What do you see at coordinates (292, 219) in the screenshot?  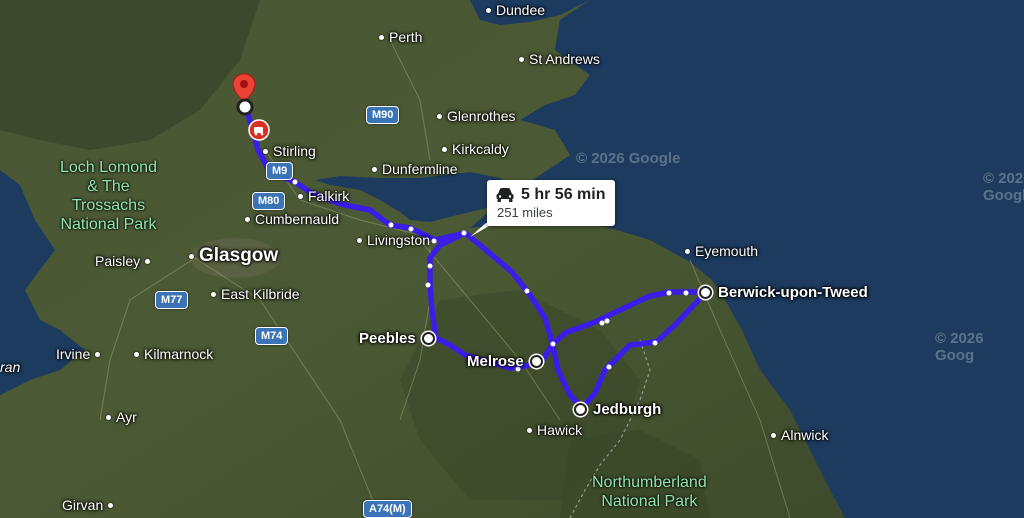 I see `city-label-cumbernauld: Cumbernauld` at bounding box center [292, 219].